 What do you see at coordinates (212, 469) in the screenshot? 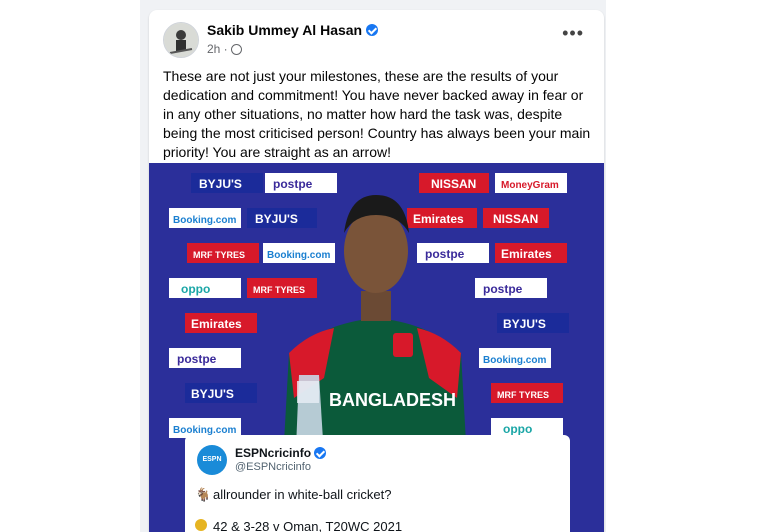
I see `espncricinfo-logo-icon: ESPN cricinfo` at bounding box center [212, 469].